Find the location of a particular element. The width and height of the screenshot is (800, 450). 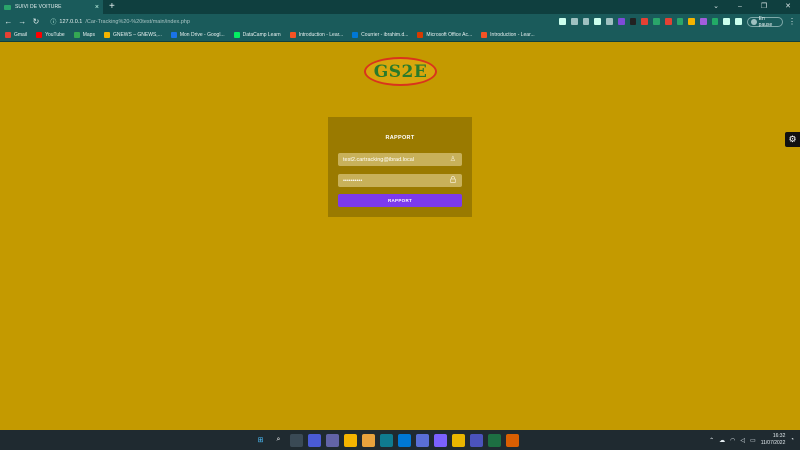

url-path: /Car-Tracking%20-%20test/main/index.php is located at coordinates (137, 21).